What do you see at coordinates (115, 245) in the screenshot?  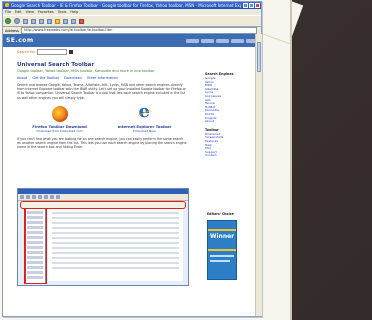 I see `screenshot-page` at bounding box center [115, 245].